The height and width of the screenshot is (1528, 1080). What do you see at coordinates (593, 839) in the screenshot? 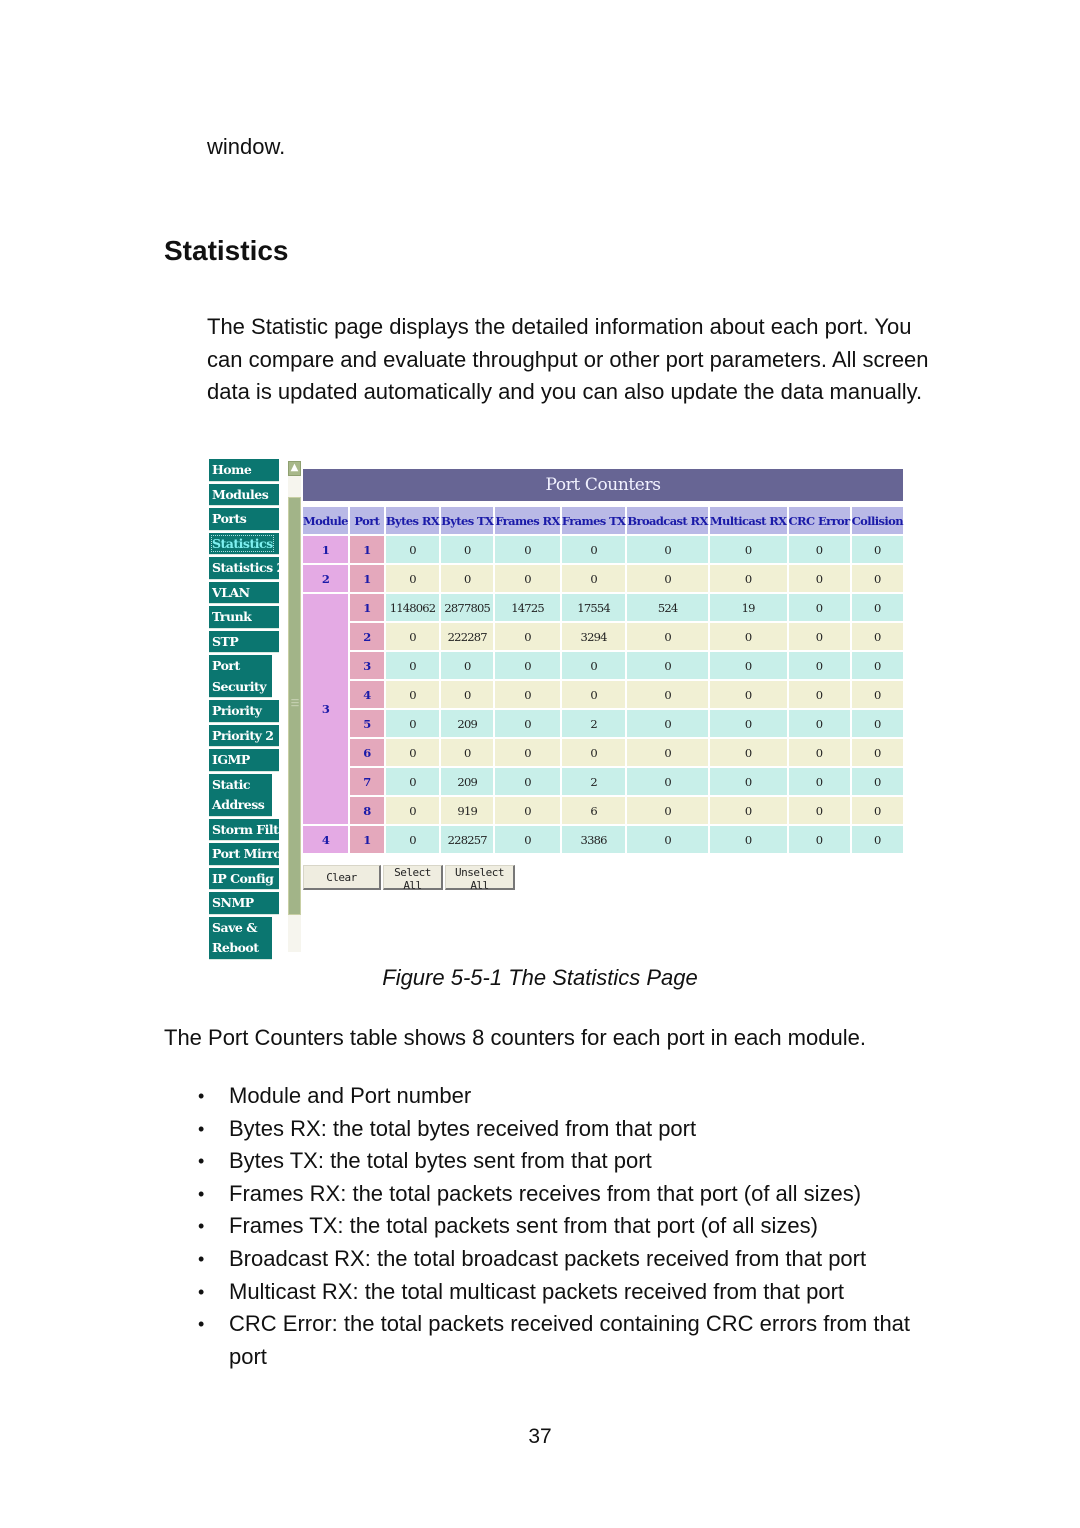
I see `counter-cell-frames-tx: 3386` at bounding box center [593, 839].